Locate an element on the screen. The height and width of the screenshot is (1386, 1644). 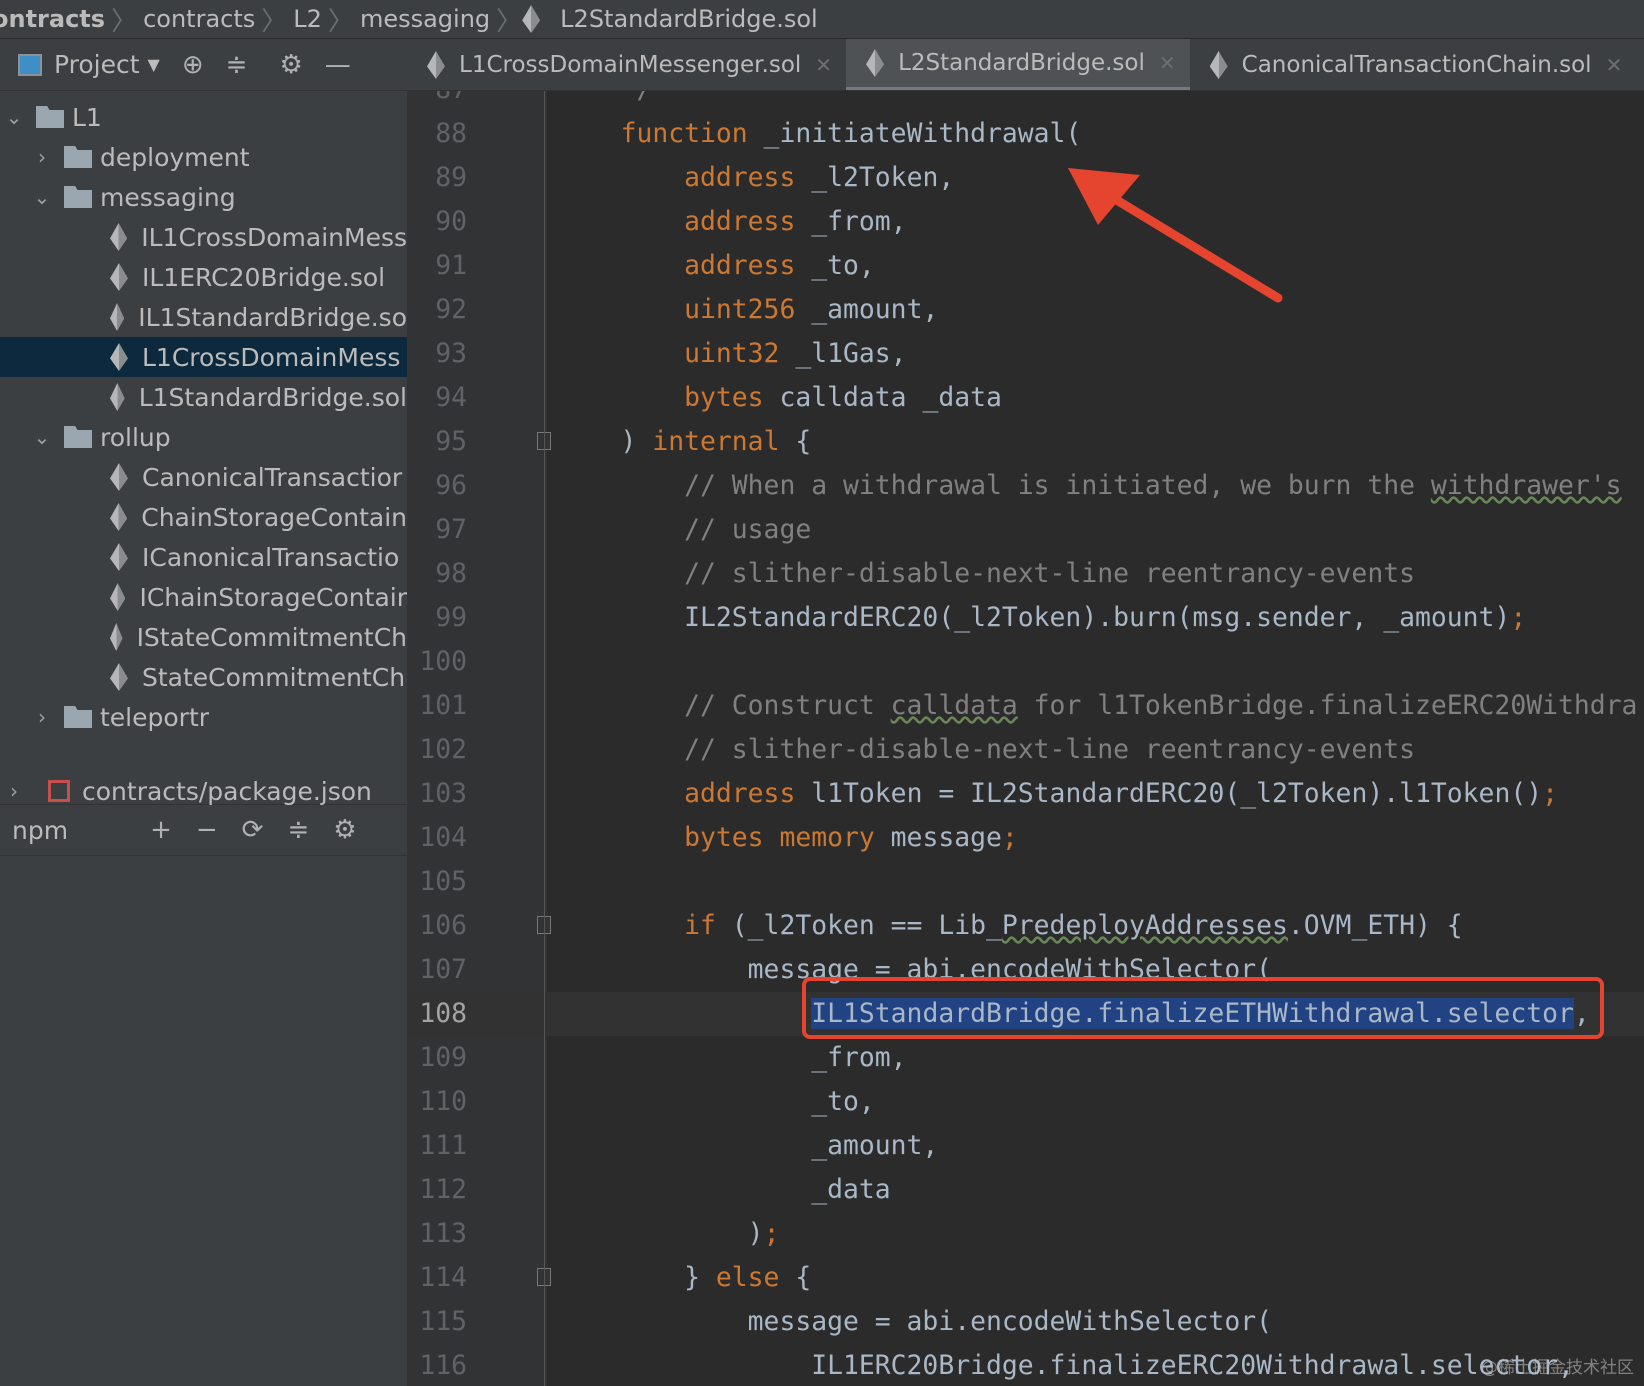
npm-toolbar: npm + − ⟳ ≑ ⚙ is located at coordinates (203, 830).